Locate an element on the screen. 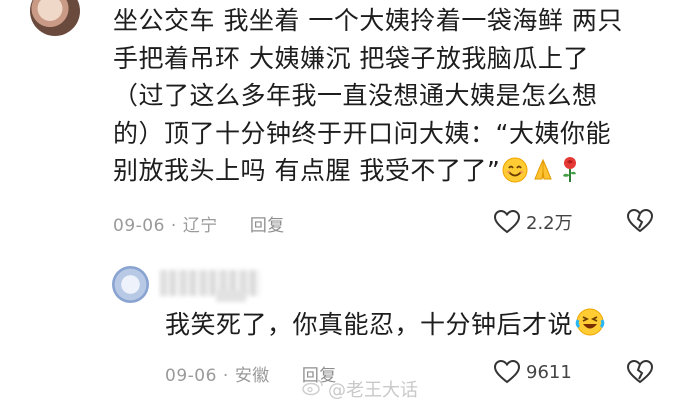  watermark: @老王大话 is located at coordinates (360, 389).